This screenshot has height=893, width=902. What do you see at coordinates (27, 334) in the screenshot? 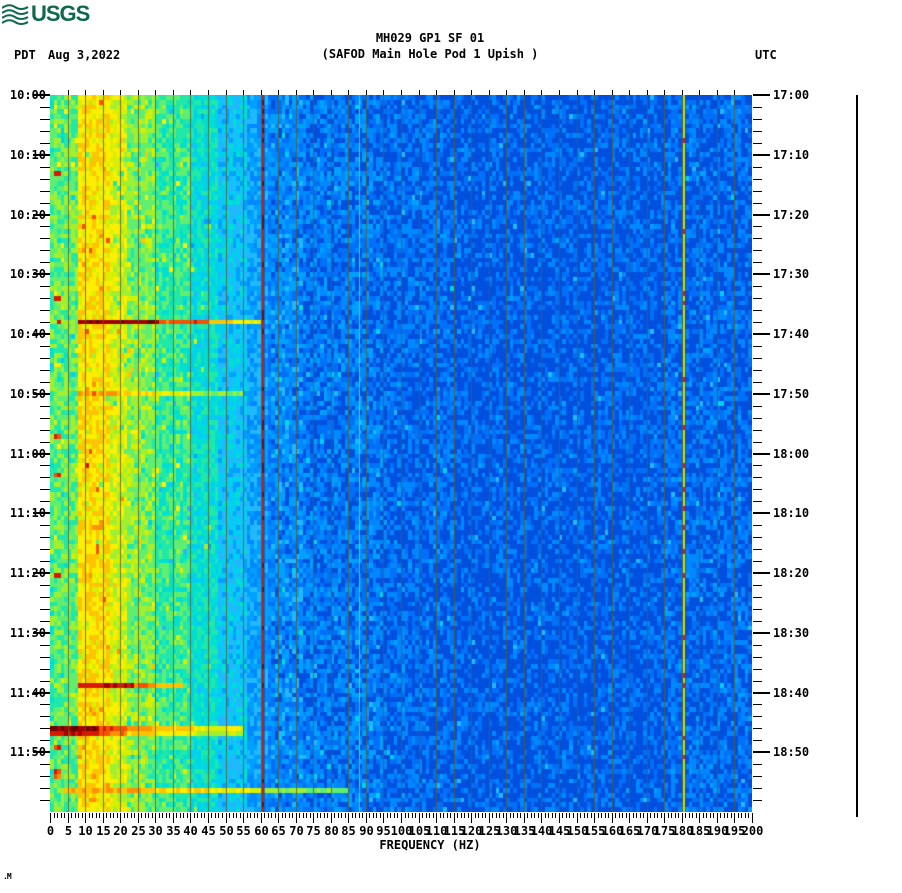
I see `left-axis-tick-label: 10:40` at bounding box center [27, 334].